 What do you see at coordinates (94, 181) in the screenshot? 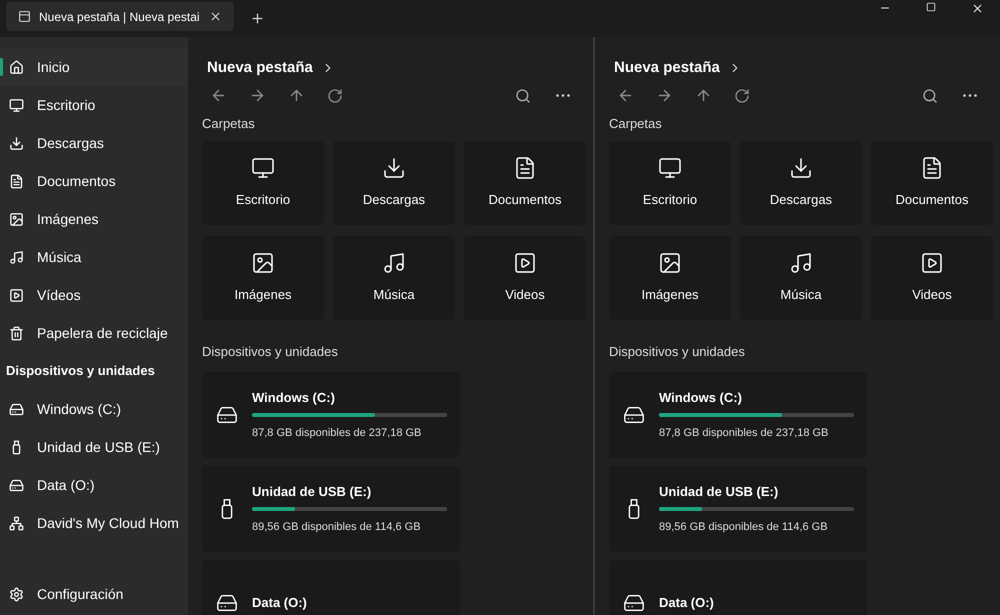
I see `sidebar-item: Documentos` at bounding box center [94, 181].